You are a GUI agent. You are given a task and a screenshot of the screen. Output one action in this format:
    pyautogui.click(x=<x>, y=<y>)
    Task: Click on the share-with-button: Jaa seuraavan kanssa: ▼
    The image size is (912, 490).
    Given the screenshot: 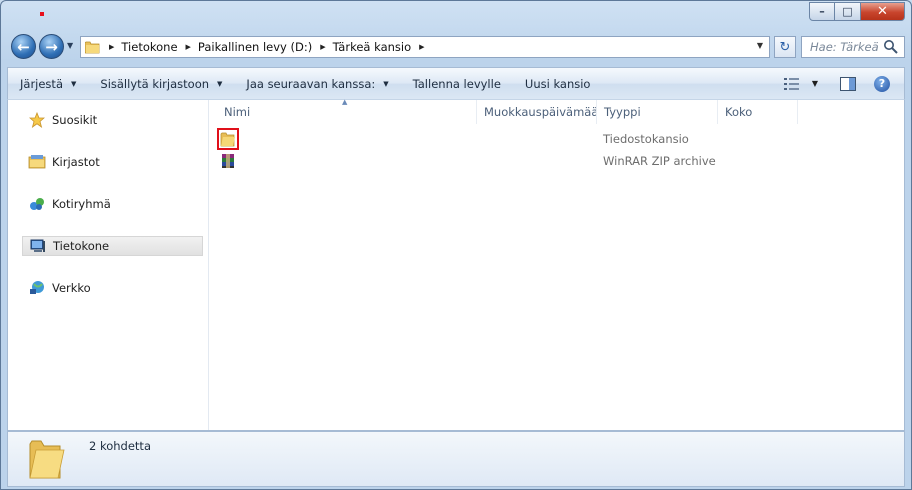 What is the action you would take?
    pyautogui.click(x=317, y=83)
    